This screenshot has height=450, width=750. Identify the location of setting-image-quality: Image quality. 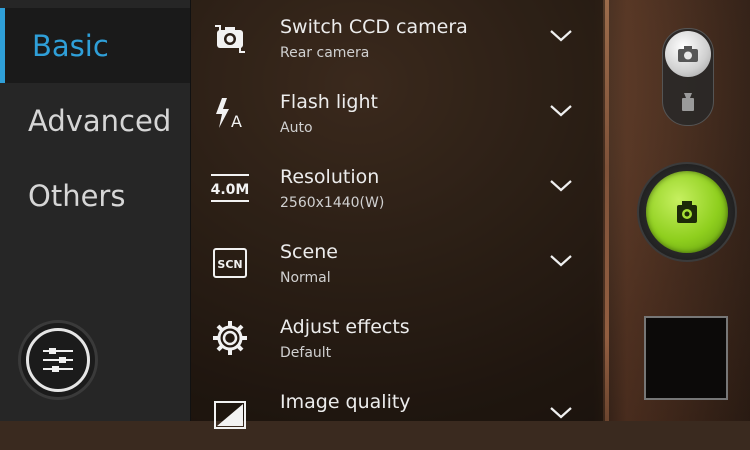
(398, 412).